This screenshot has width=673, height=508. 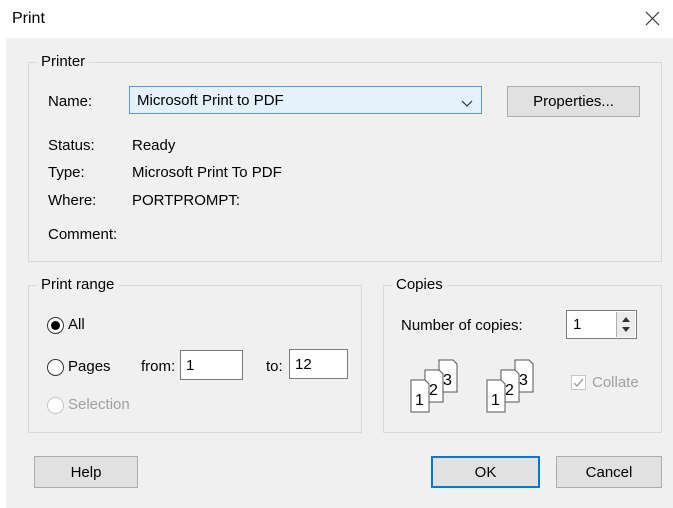 What do you see at coordinates (462, 325) in the screenshot?
I see `number-of-copies-label: Number of copies:` at bounding box center [462, 325].